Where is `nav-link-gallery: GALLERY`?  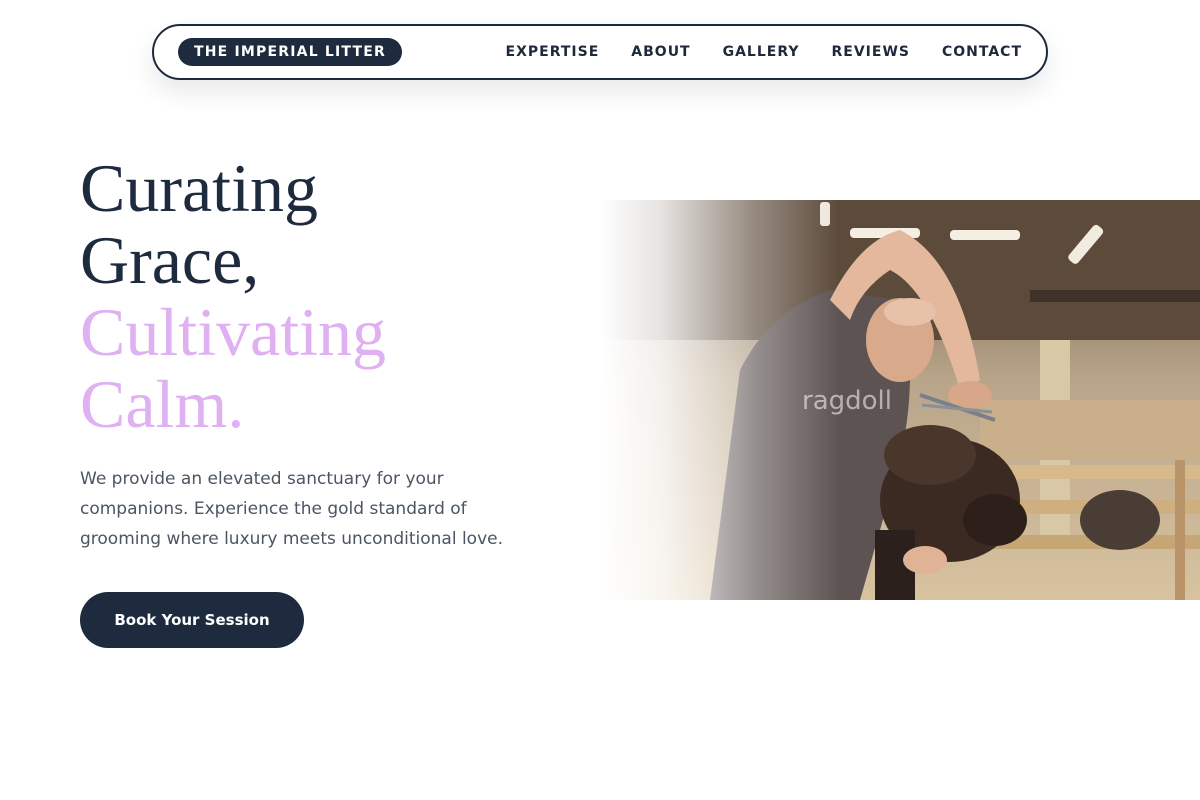
nav-link-gallery: GALLERY is located at coordinates (761, 52).